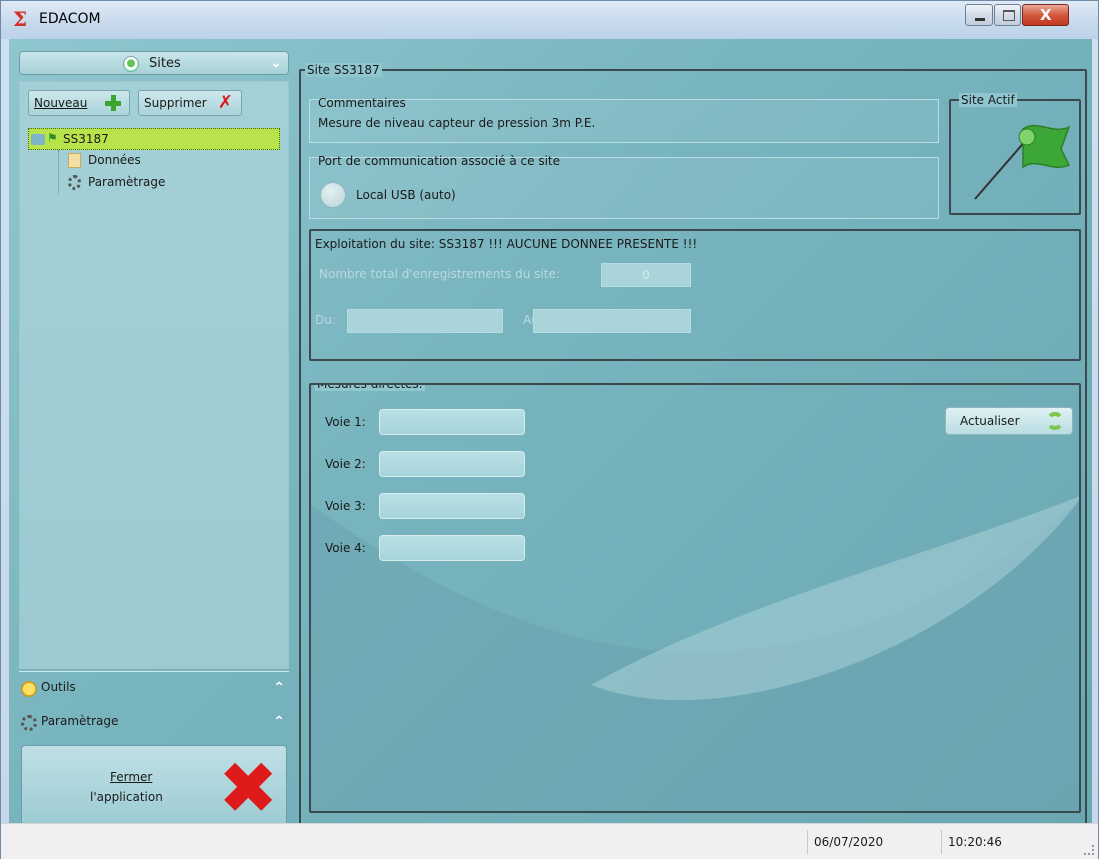  Describe the element at coordinates (439, 274) in the screenshot. I see `records-count-label: Nombre total d'enregistrements du site:` at that location.